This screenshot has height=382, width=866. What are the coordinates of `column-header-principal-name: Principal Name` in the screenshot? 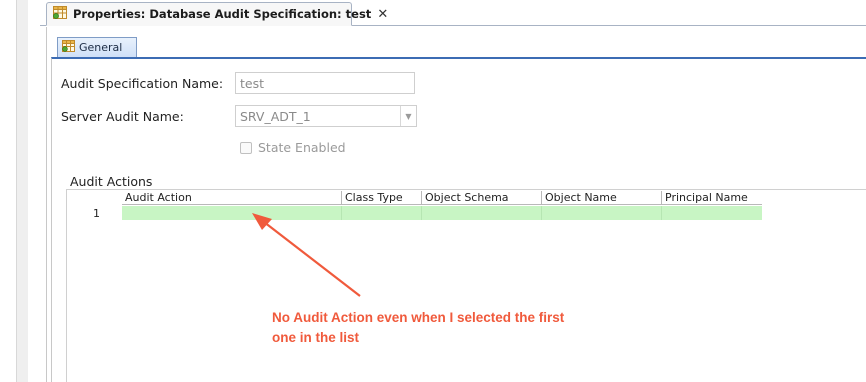 It's located at (712, 198).